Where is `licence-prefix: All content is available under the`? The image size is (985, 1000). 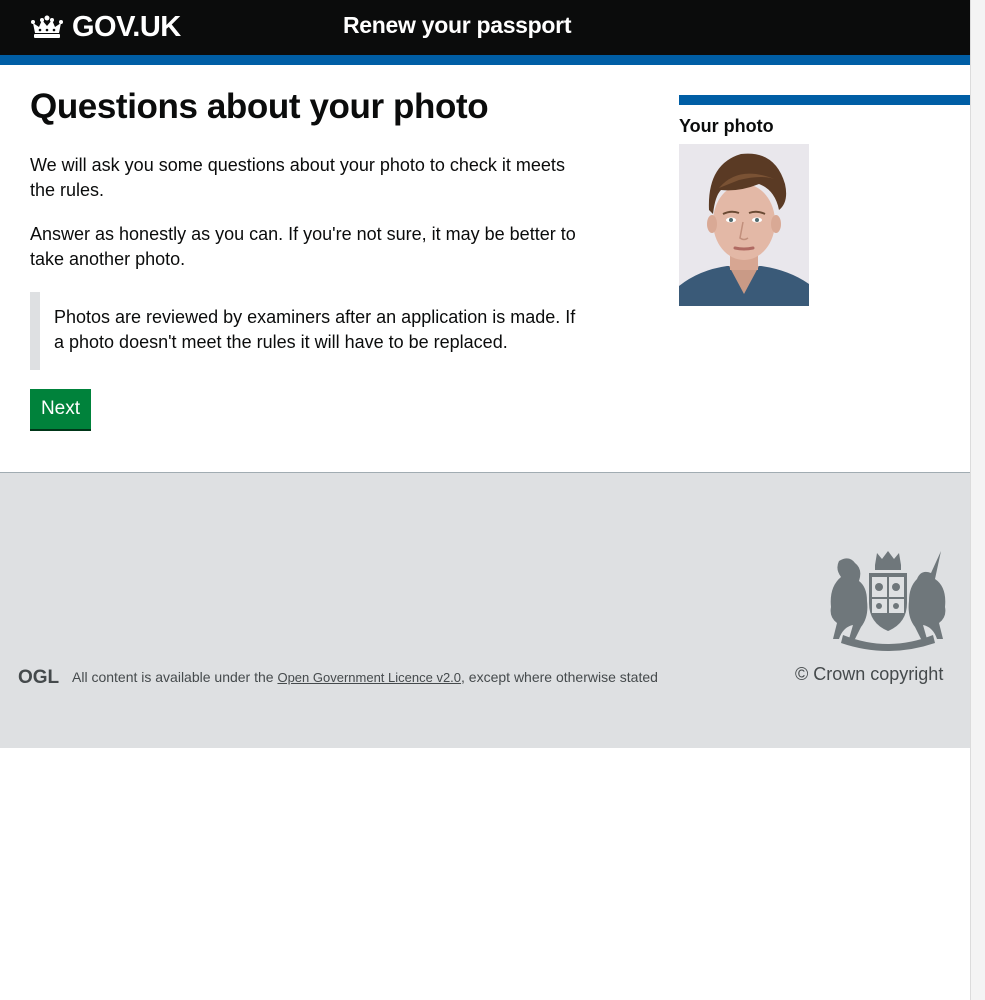 licence-prefix: All content is available under the is located at coordinates (175, 677).